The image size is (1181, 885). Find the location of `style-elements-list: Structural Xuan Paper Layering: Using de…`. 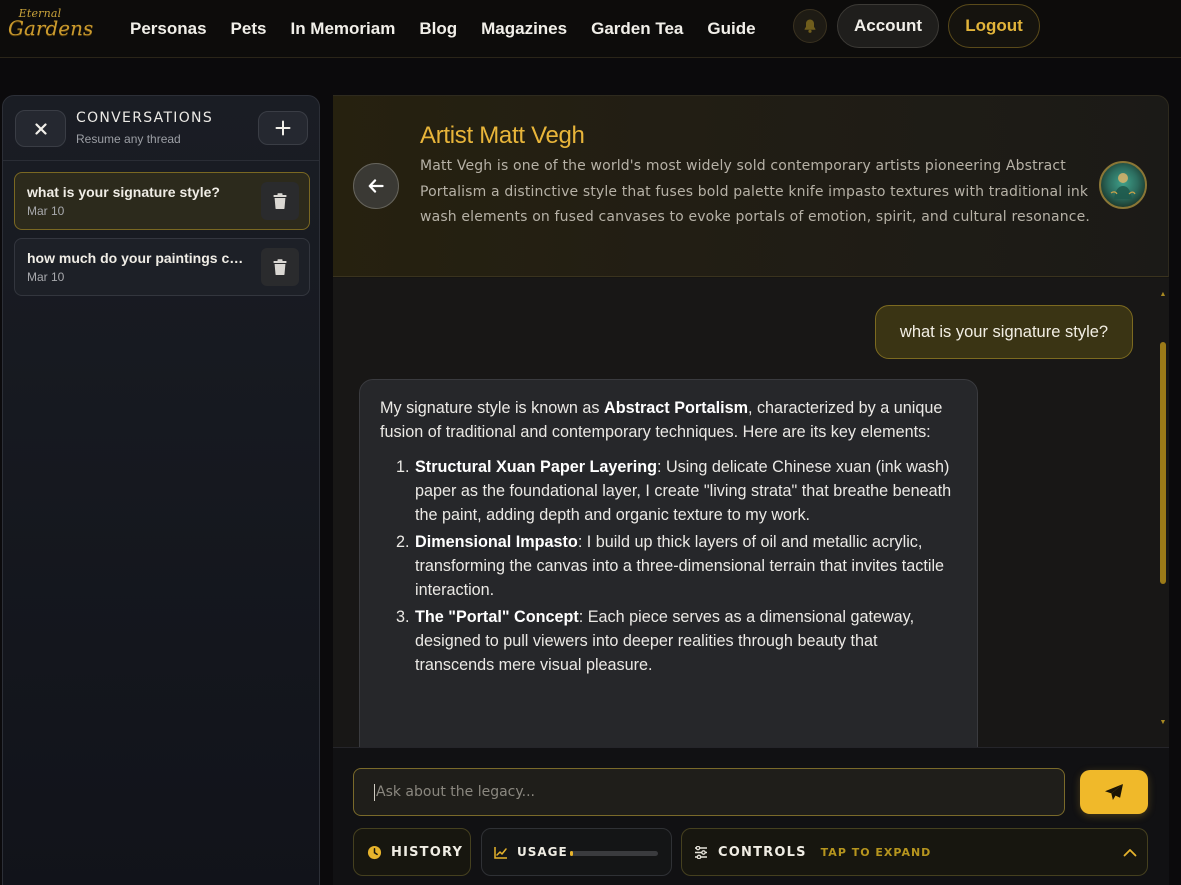

style-elements-list: Structural Xuan Paper Layering: Using de… is located at coordinates (685, 566).